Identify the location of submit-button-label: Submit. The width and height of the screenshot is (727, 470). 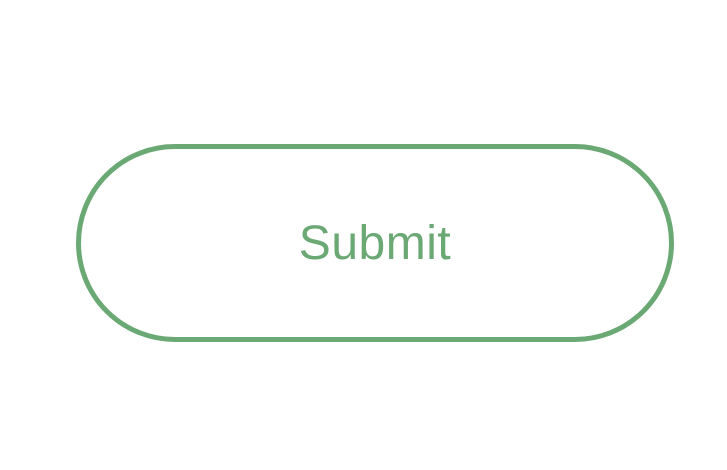
(375, 243).